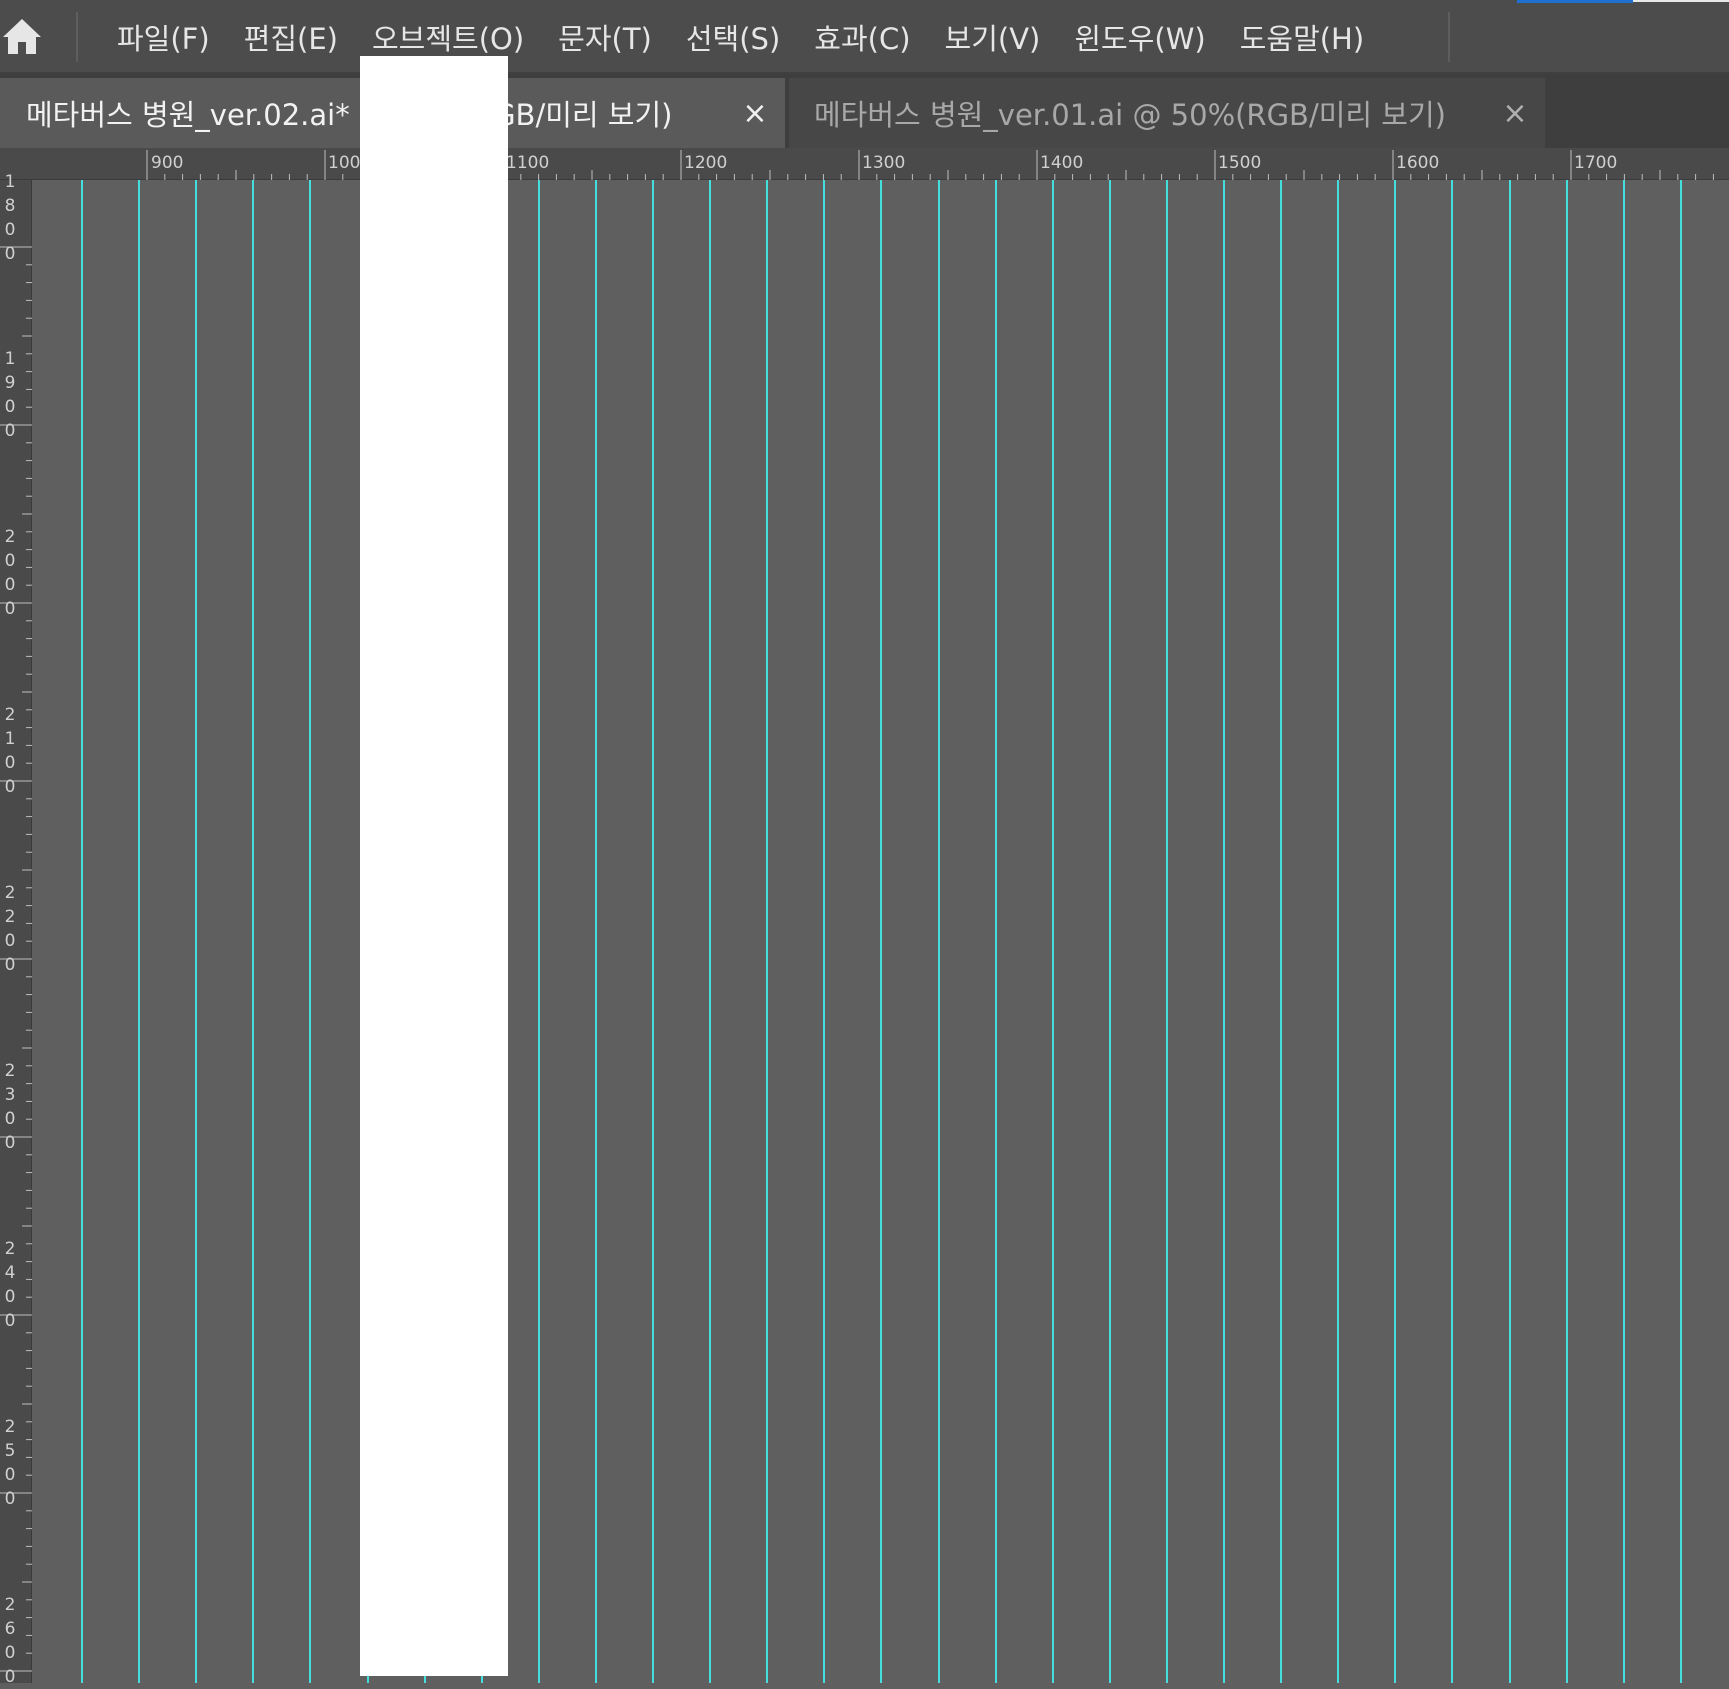  I want to click on artboard-strip, so click(434, 866).